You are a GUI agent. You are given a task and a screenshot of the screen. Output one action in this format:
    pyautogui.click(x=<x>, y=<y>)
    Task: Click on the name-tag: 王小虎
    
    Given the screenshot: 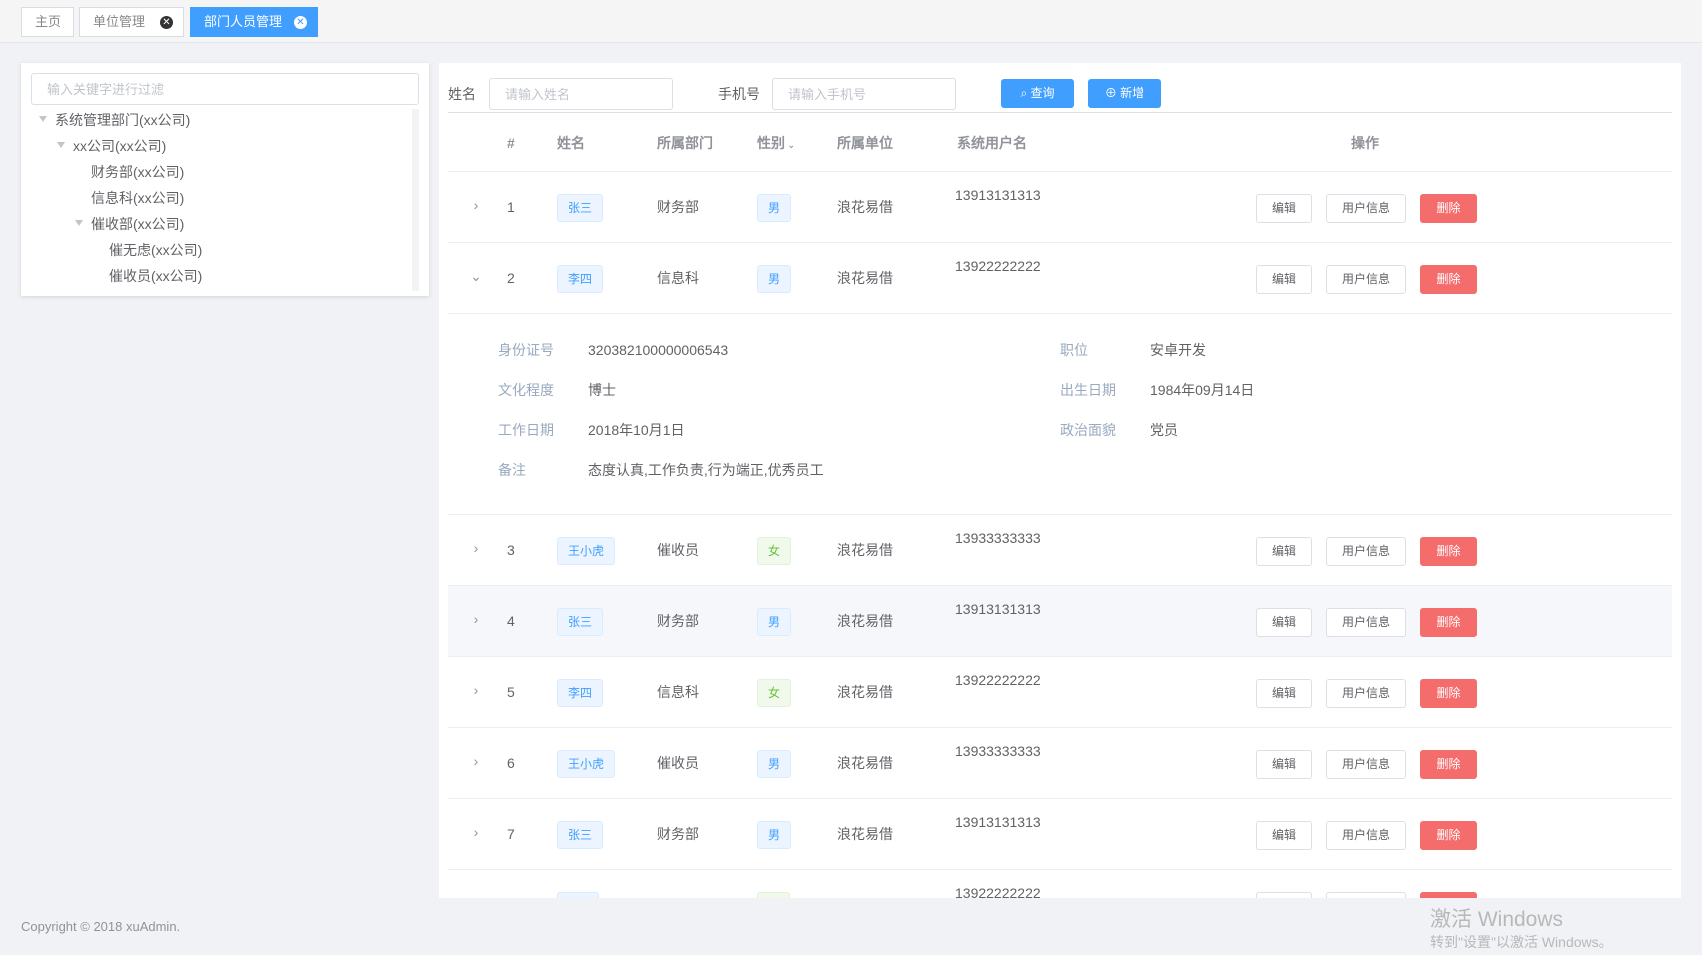 What is the action you would take?
    pyautogui.click(x=586, y=551)
    